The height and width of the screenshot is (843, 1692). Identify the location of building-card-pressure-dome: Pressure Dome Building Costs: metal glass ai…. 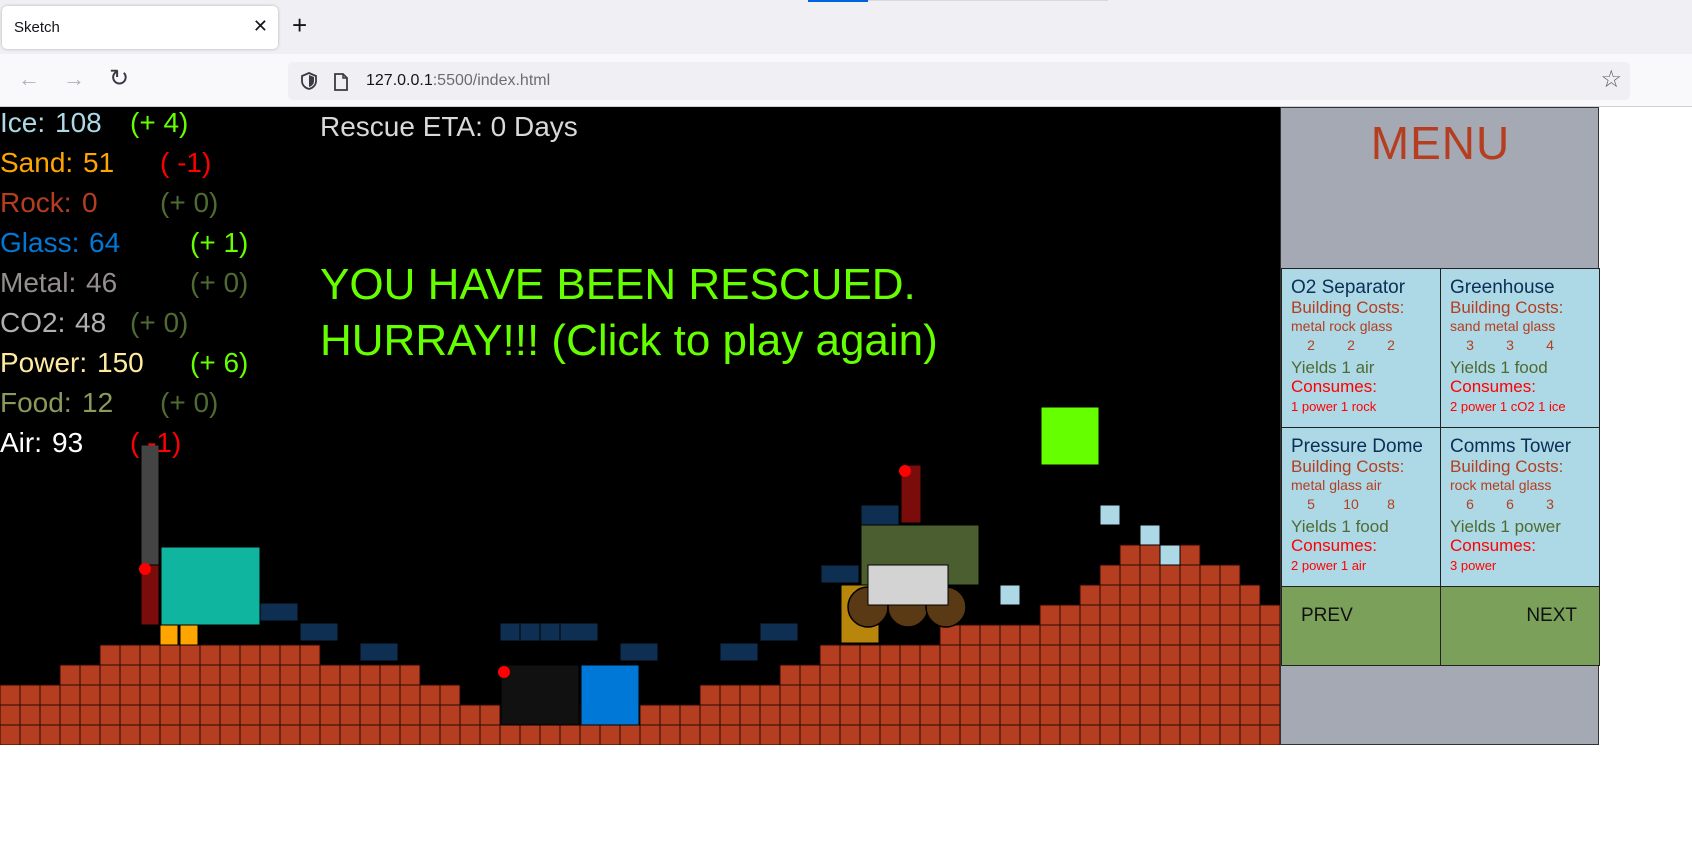
(1361, 507).